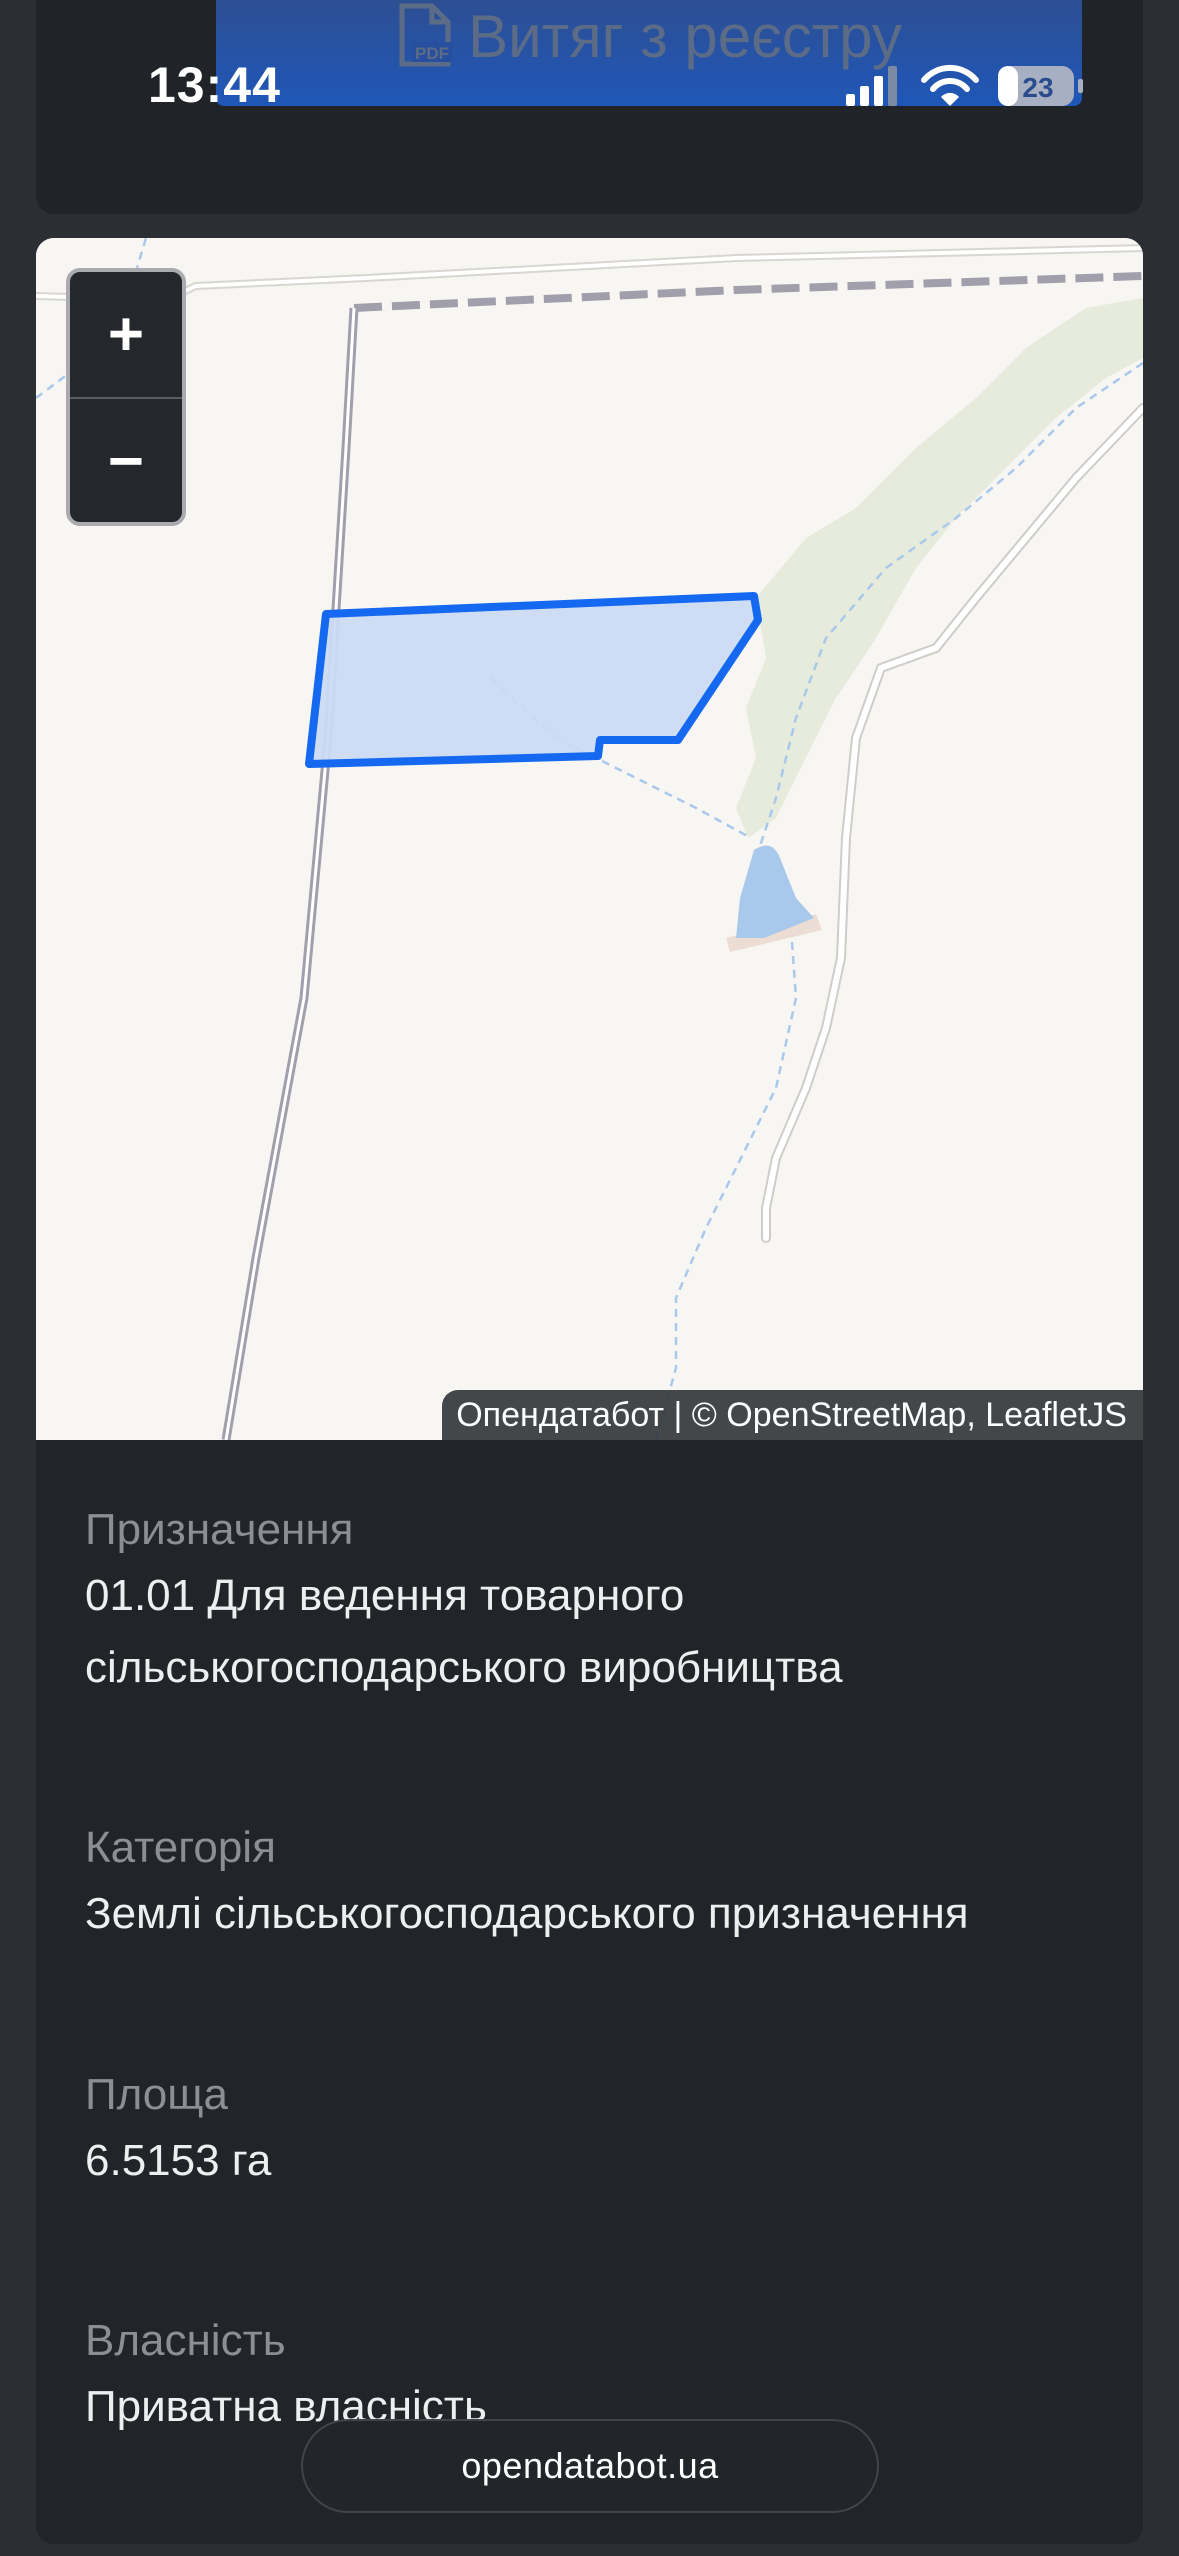 This screenshot has width=1179, height=2556. Describe the element at coordinates (590, 2466) in the screenshot. I see `browser-url-bar: opendatabot.ua` at that location.